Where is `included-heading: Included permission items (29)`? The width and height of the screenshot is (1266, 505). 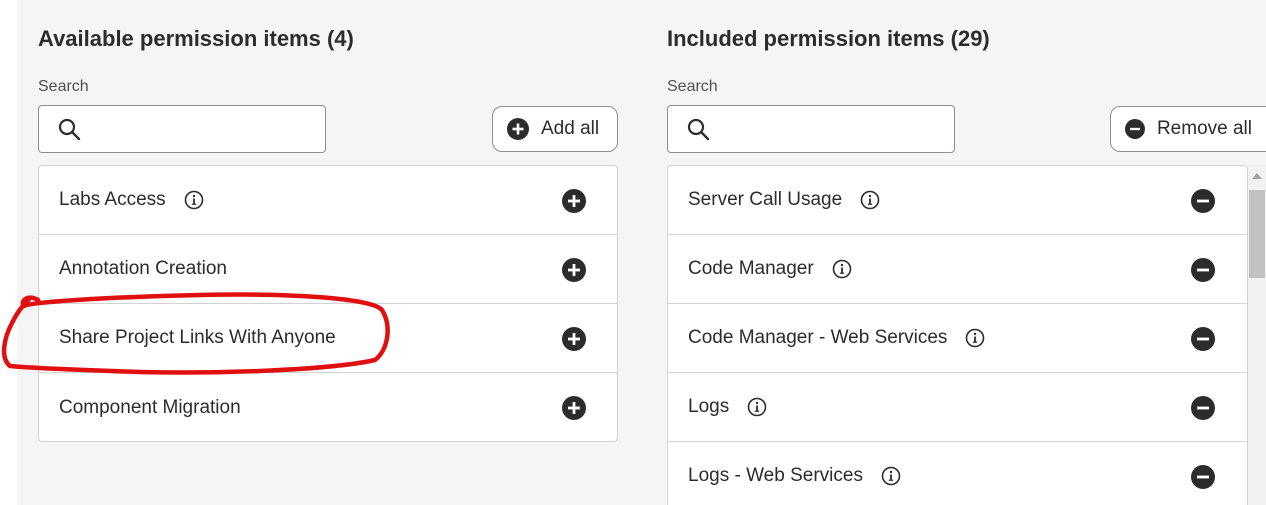 included-heading: Included permission items (29) is located at coordinates (828, 38).